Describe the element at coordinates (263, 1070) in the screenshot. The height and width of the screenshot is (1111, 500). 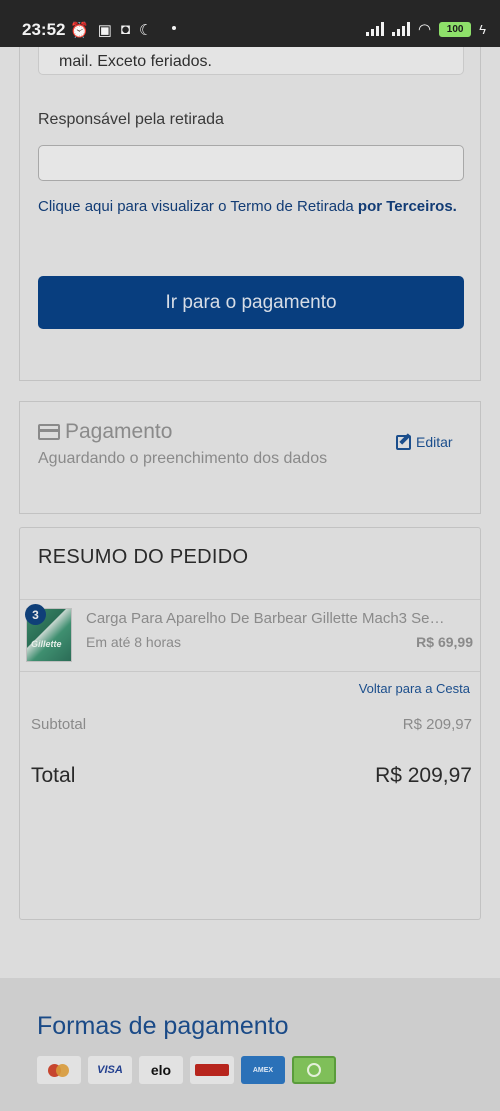
I see `amex-icon: AMEX` at that location.